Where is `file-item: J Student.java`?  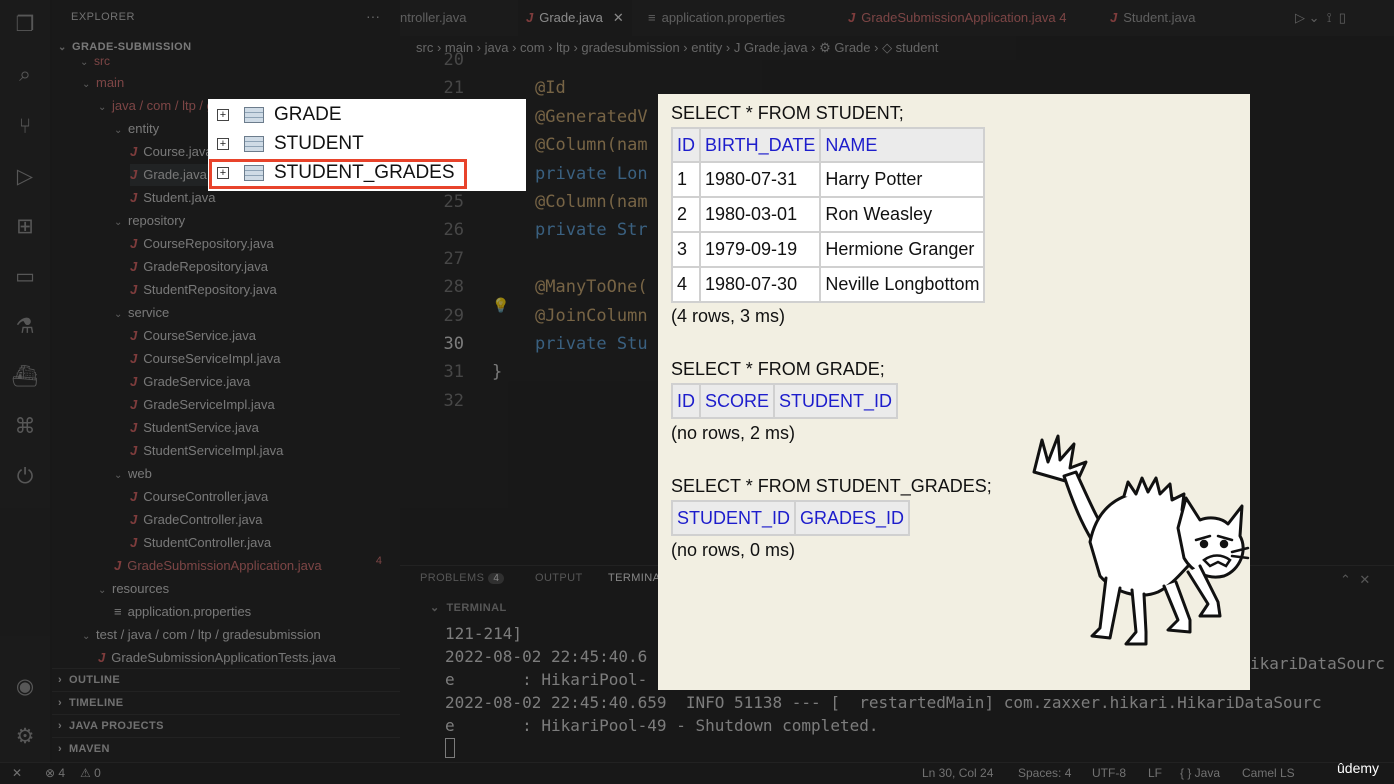 file-item: J Student.java is located at coordinates (173, 198).